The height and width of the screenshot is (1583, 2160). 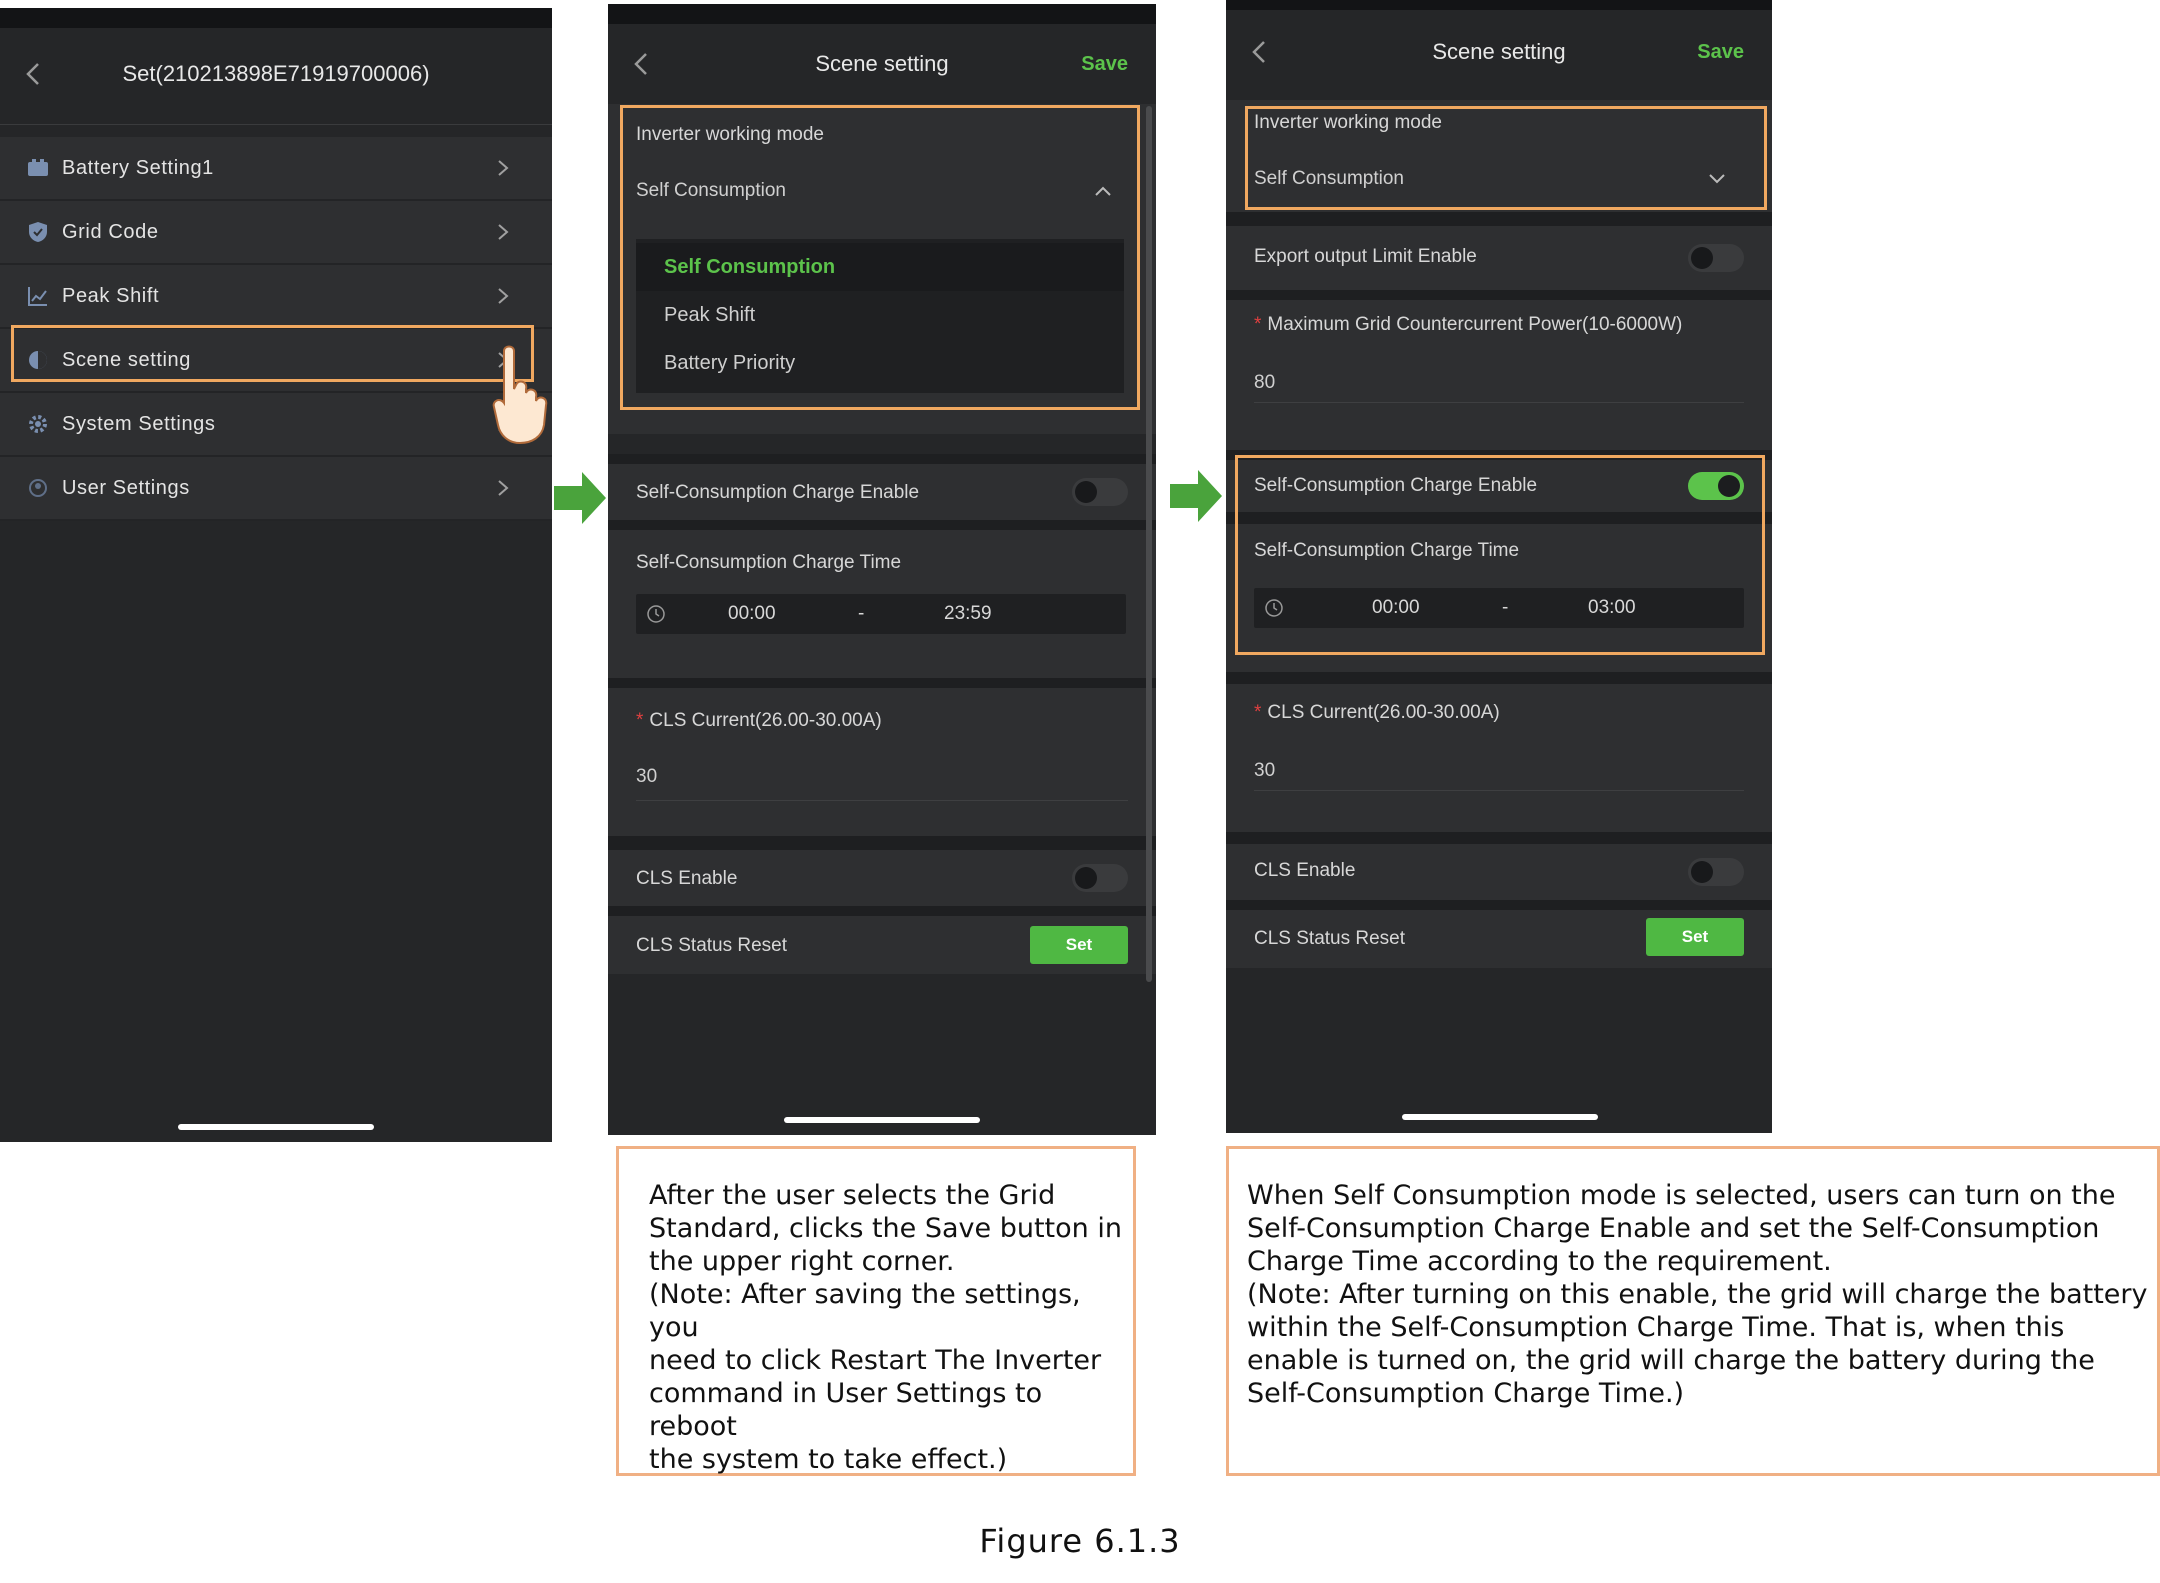 What do you see at coordinates (1500, 555) in the screenshot?
I see `highlight-charge-settings` at bounding box center [1500, 555].